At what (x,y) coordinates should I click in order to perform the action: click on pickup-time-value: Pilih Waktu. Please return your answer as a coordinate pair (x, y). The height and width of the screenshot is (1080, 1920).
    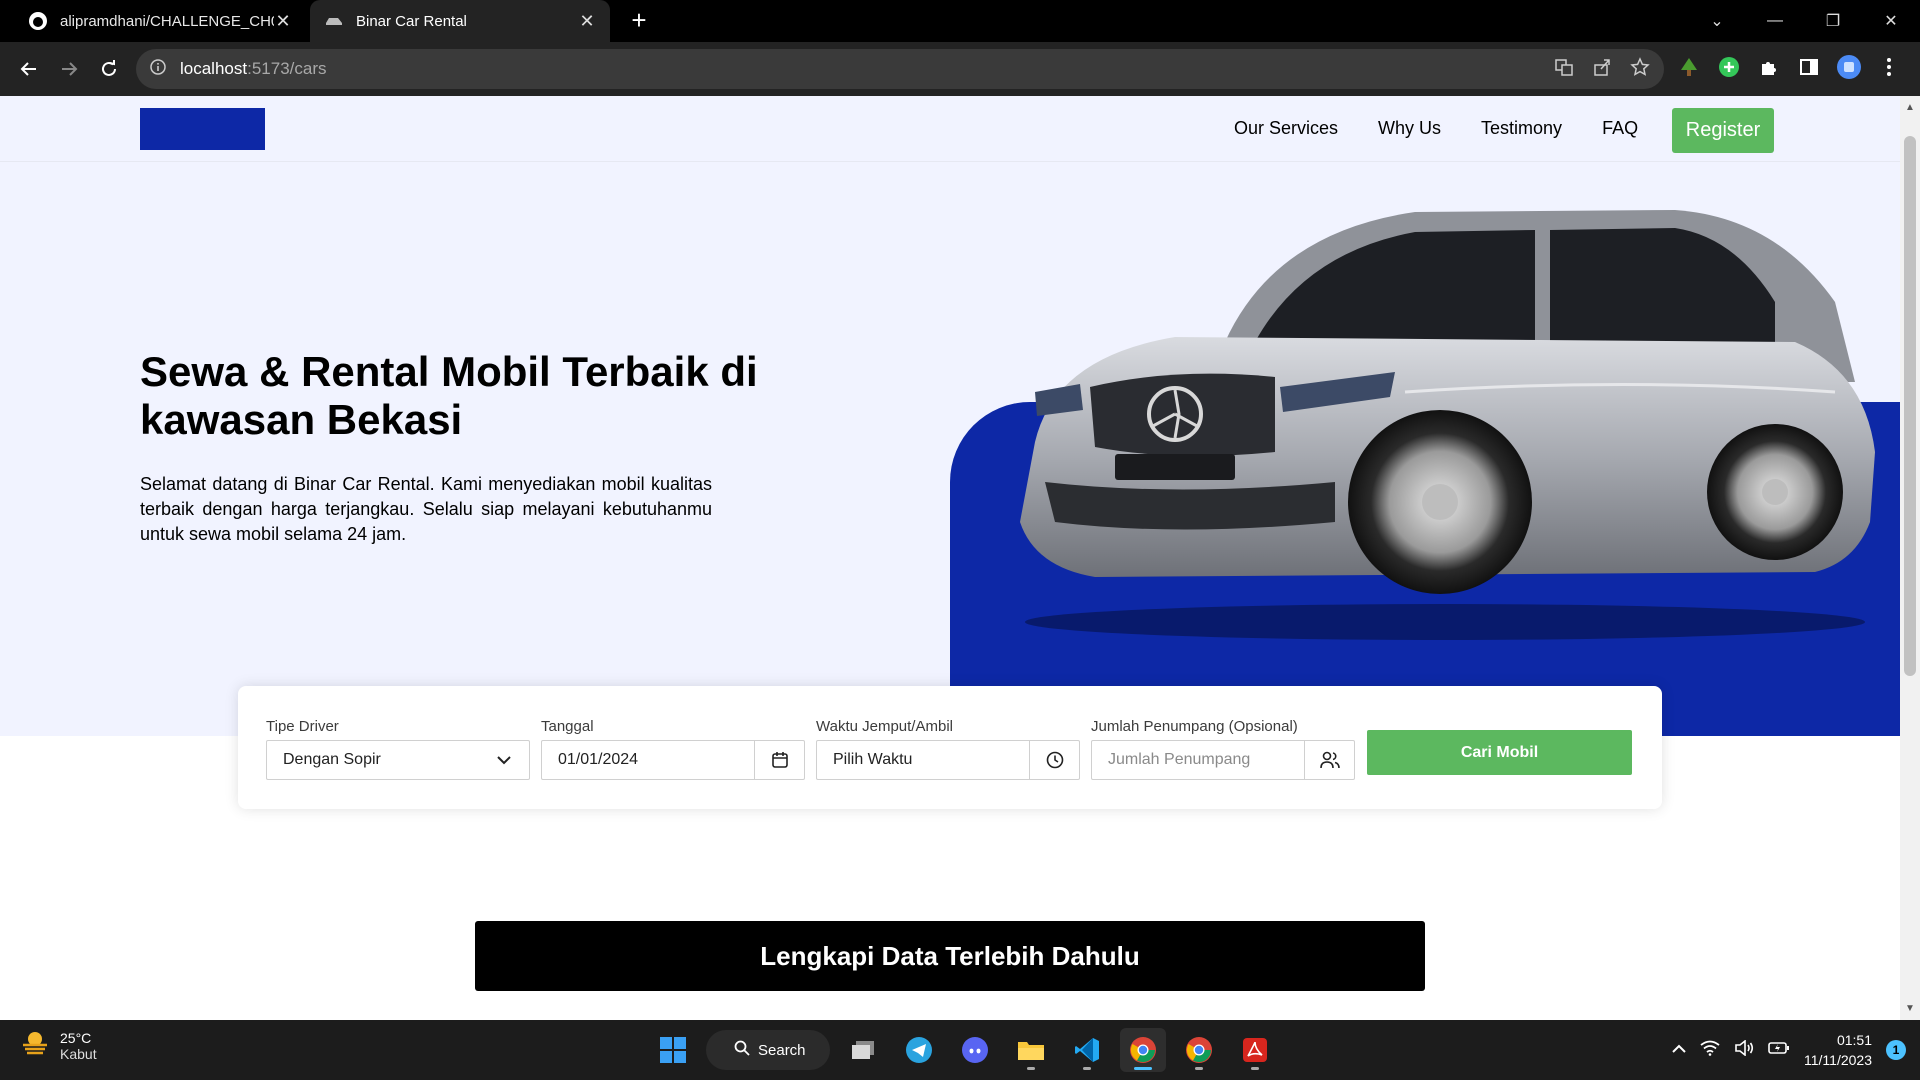
    Looking at the image, I should click on (873, 759).